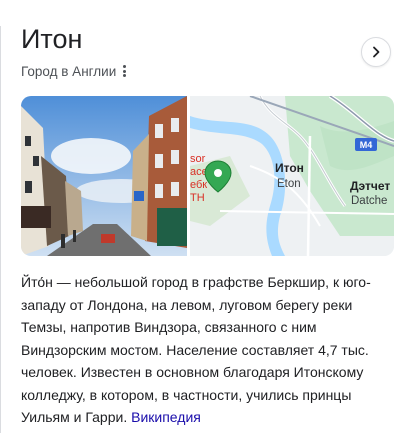 The height and width of the screenshot is (433, 408). What do you see at coordinates (289, 168) in the screenshot?
I see `map-place-ru: Итон` at bounding box center [289, 168].